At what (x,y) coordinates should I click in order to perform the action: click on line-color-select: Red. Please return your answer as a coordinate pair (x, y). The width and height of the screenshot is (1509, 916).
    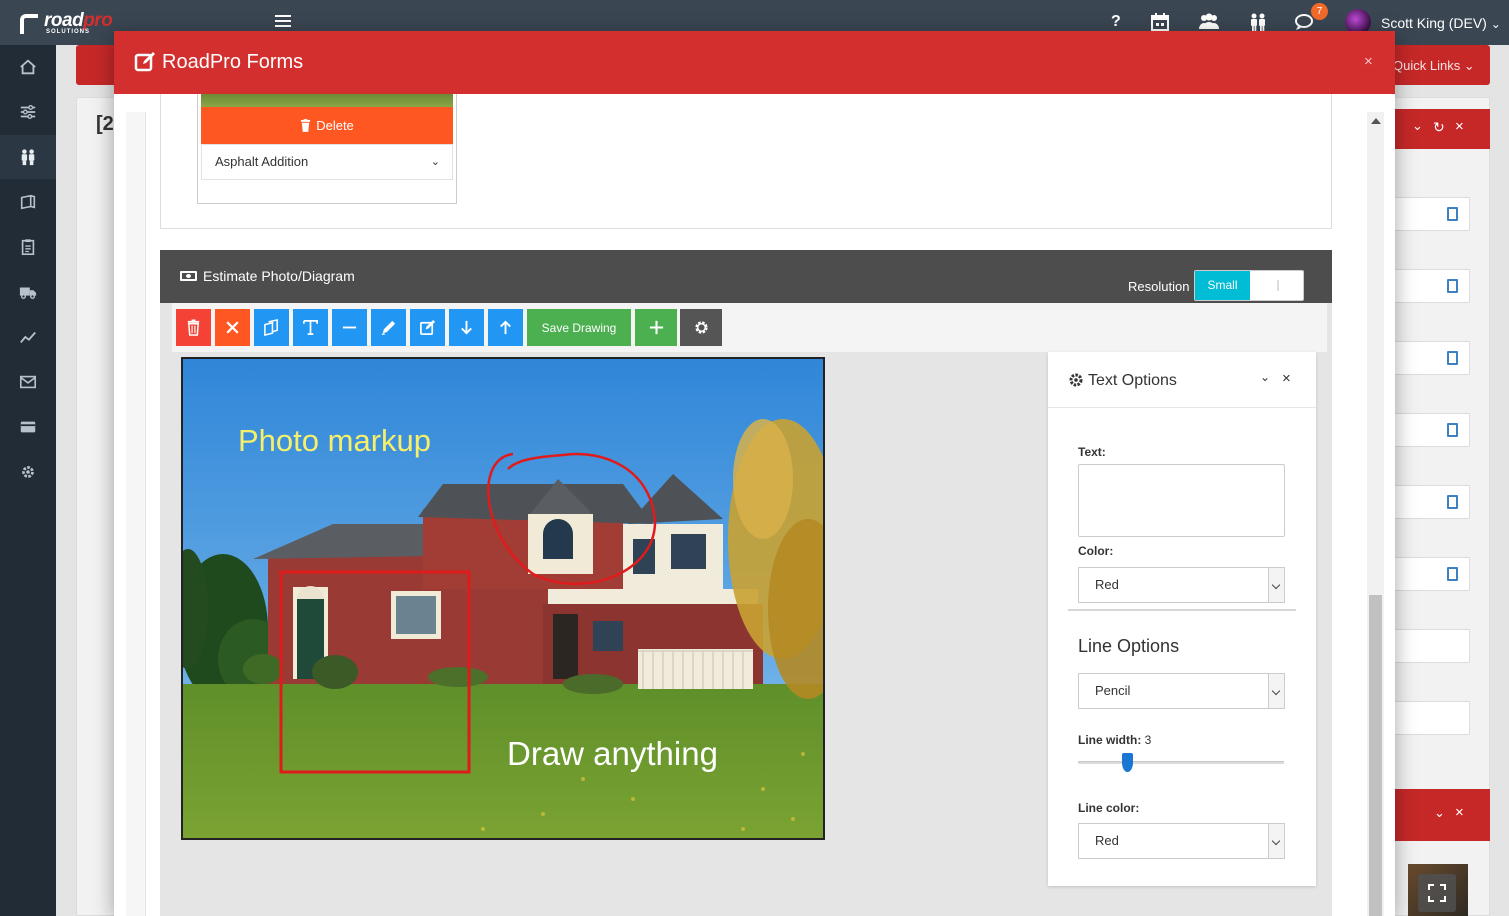
    Looking at the image, I should click on (1181, 841).